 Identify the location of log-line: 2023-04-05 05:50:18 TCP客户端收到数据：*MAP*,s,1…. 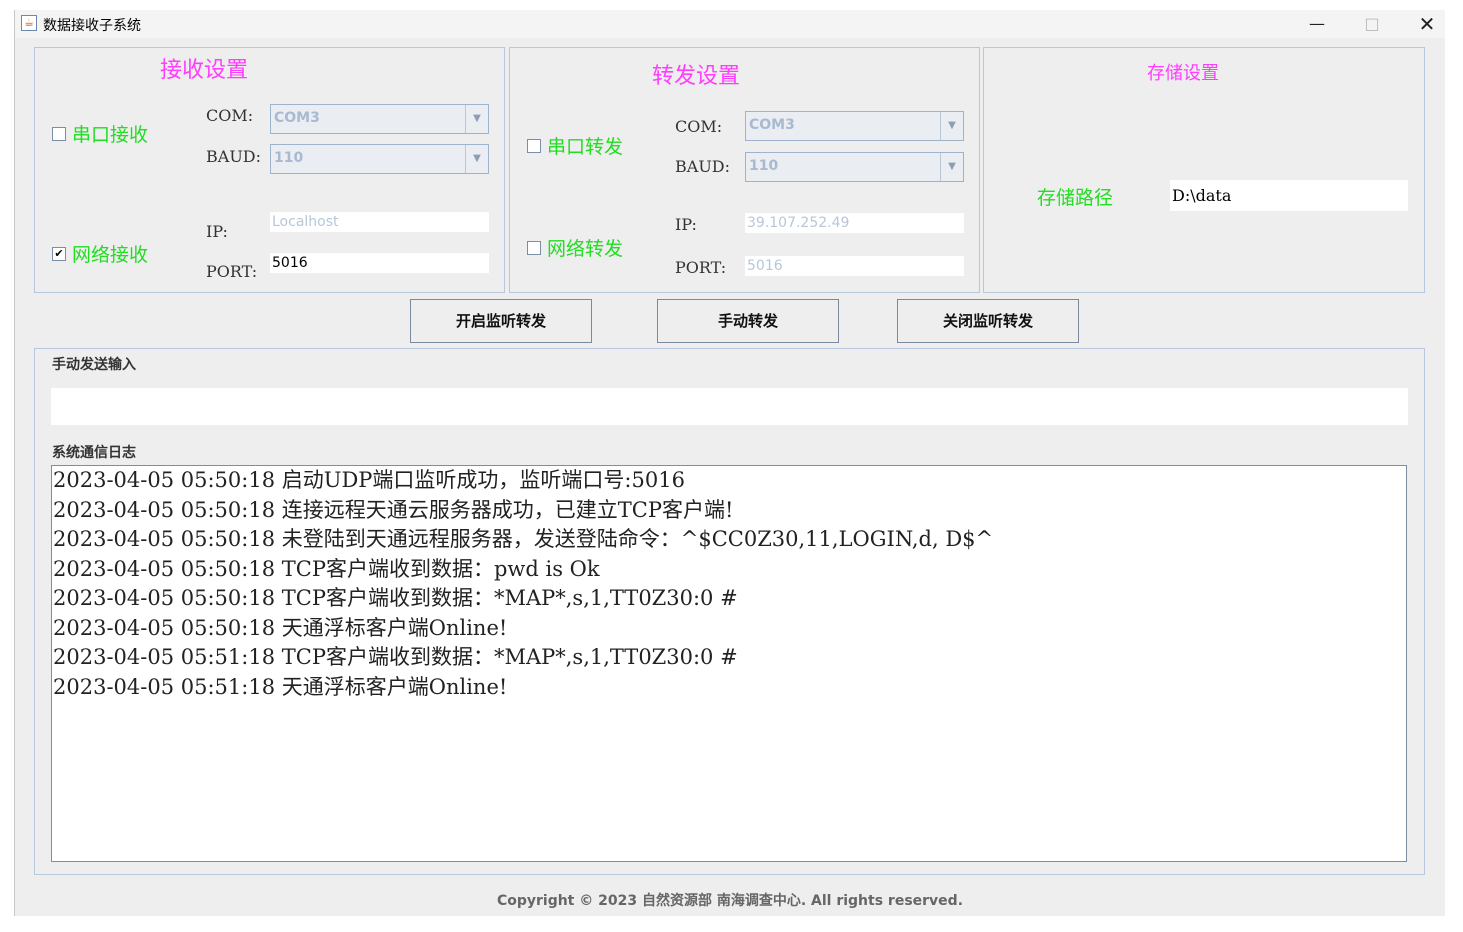
(395, 598).